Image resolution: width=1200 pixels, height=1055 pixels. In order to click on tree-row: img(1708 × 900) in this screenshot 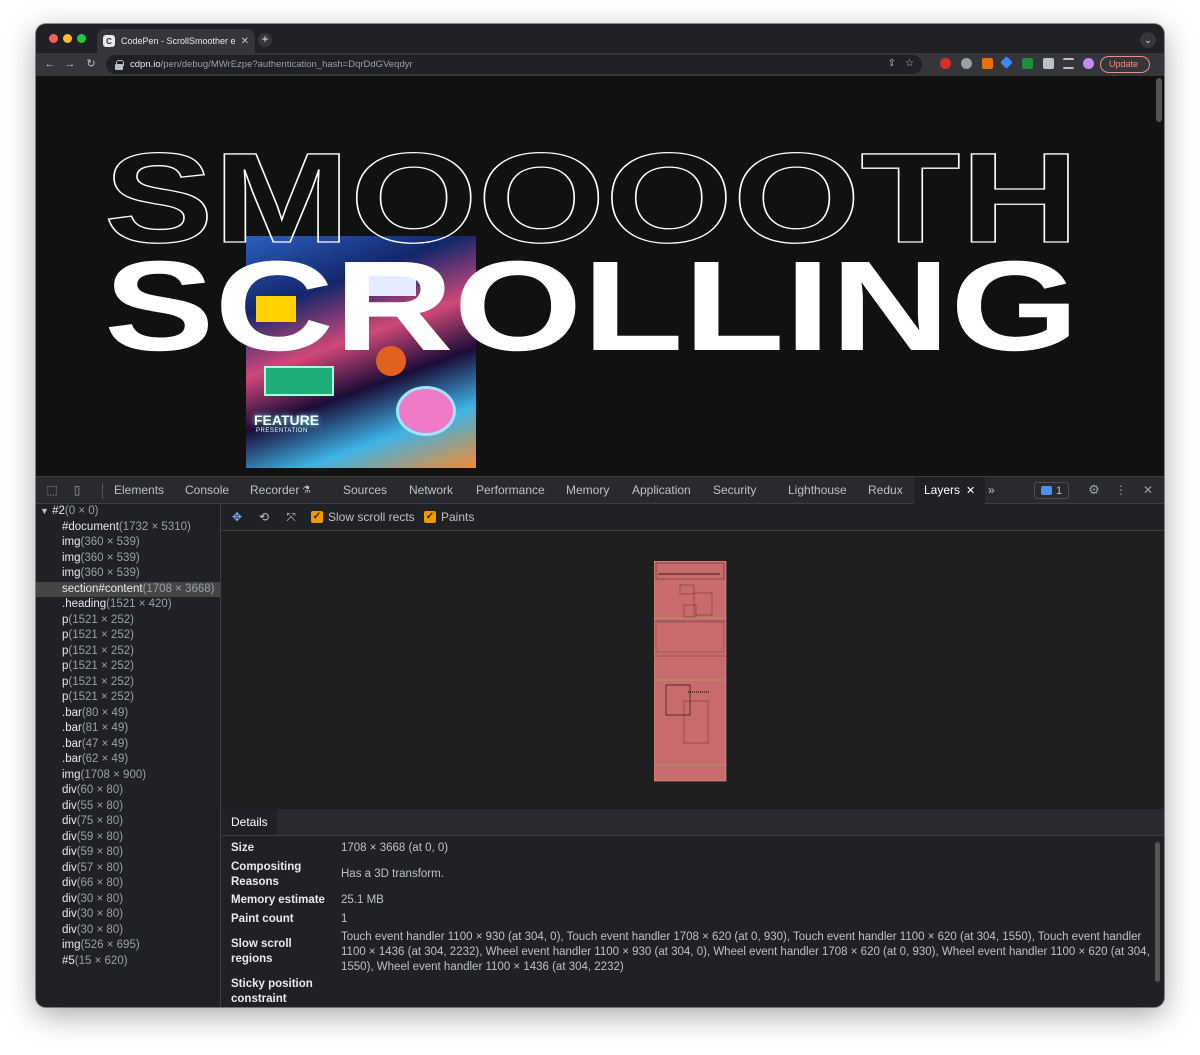, I will do `click(128, 776)`.